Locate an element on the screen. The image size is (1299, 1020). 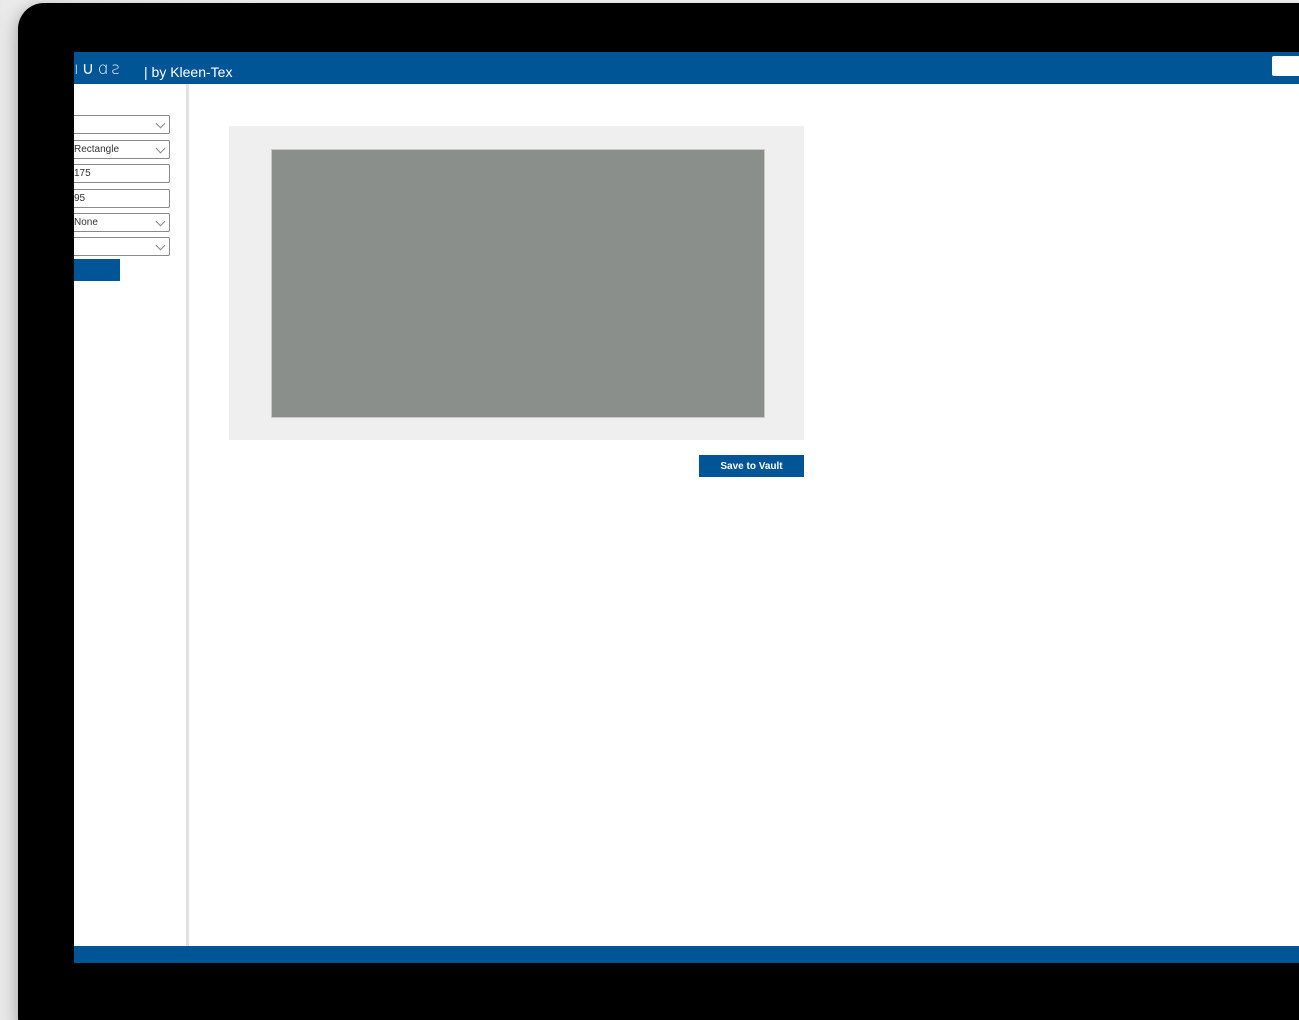
option-select: None is located at coordinates (122, 222).